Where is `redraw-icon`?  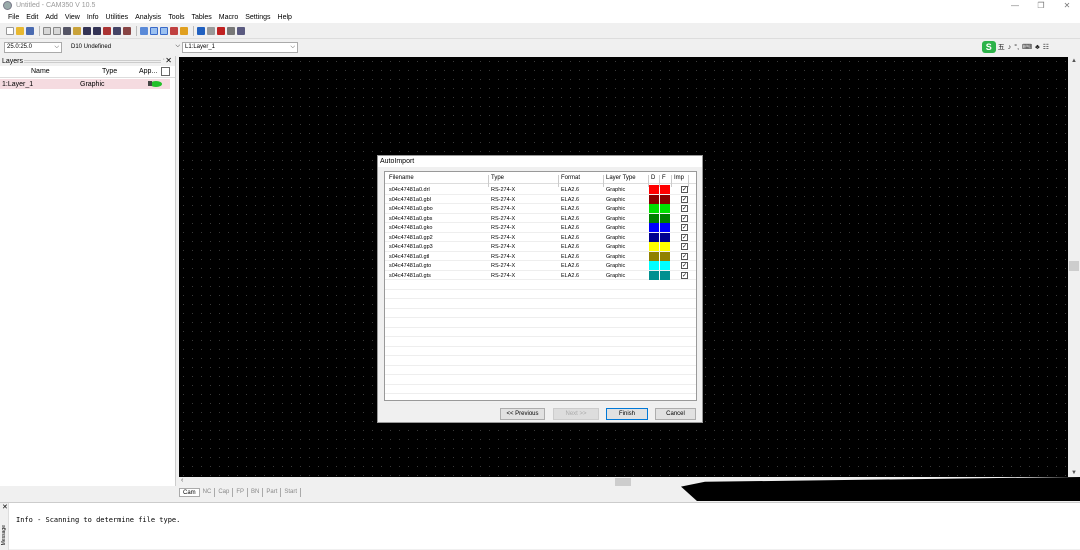
redraw-icon is located at coordinates (127, 30).